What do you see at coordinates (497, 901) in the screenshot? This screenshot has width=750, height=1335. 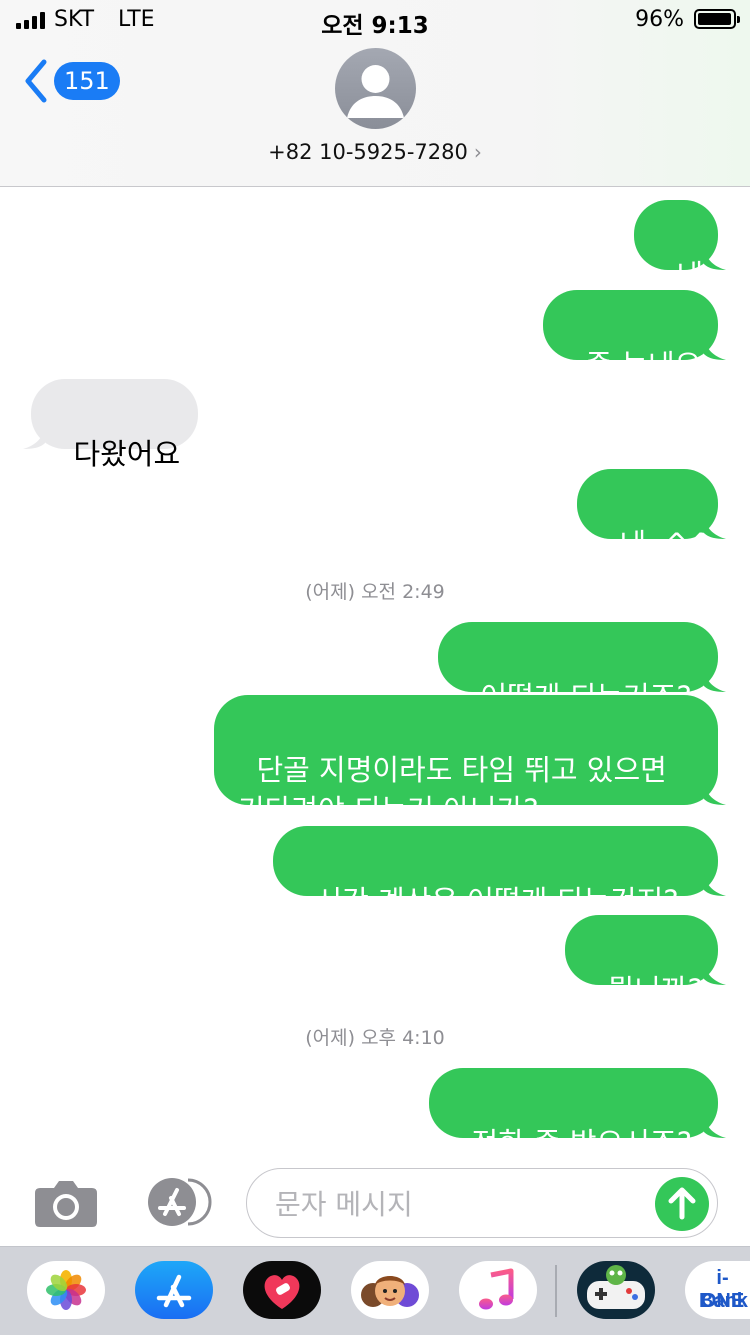 I see `message-text: 시간 계산은 어떻게 되는건지?` at bounding box center [497, 901].